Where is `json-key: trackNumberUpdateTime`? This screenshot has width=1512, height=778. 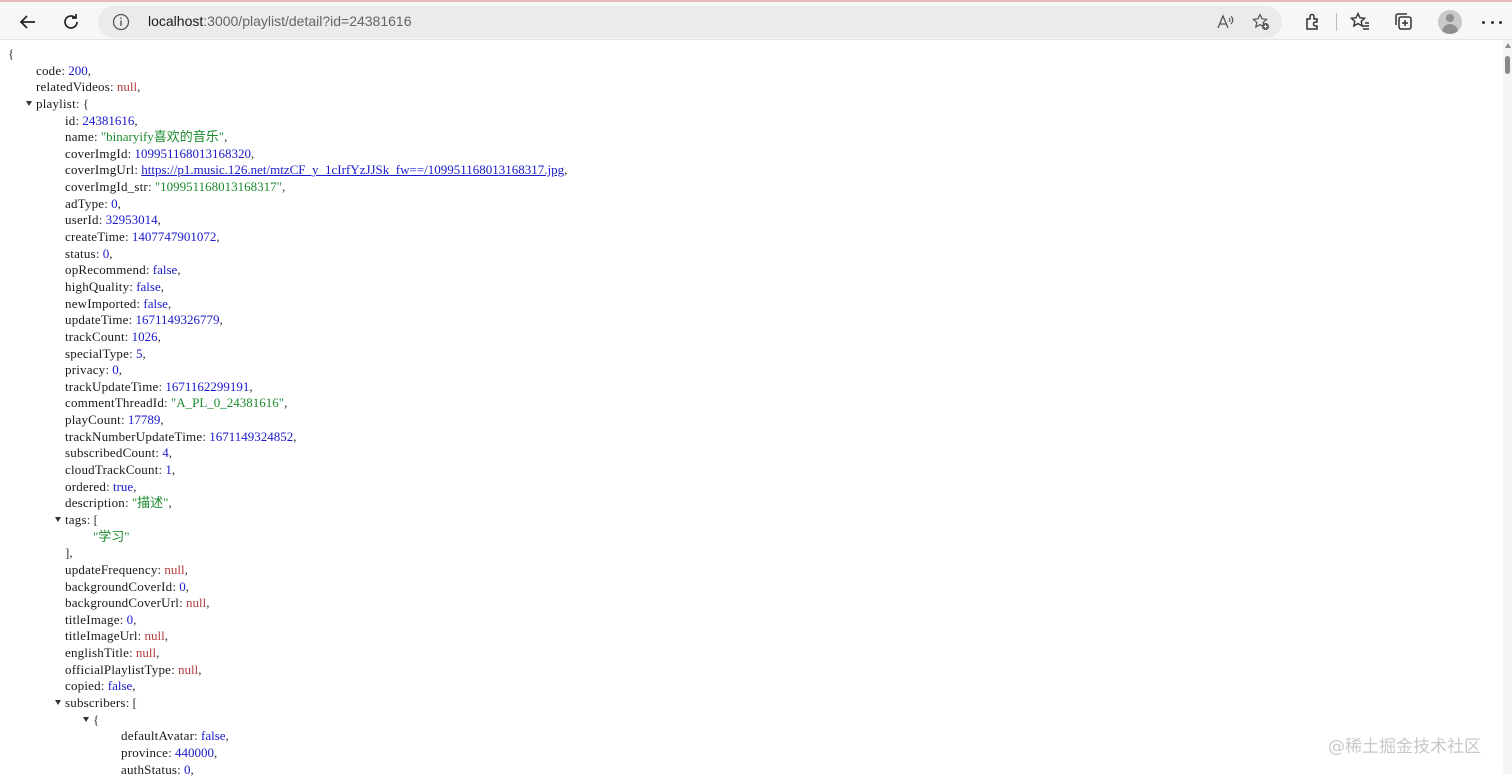 json-key: trackNumberUpdateTime is located at coordinates (134, 436).